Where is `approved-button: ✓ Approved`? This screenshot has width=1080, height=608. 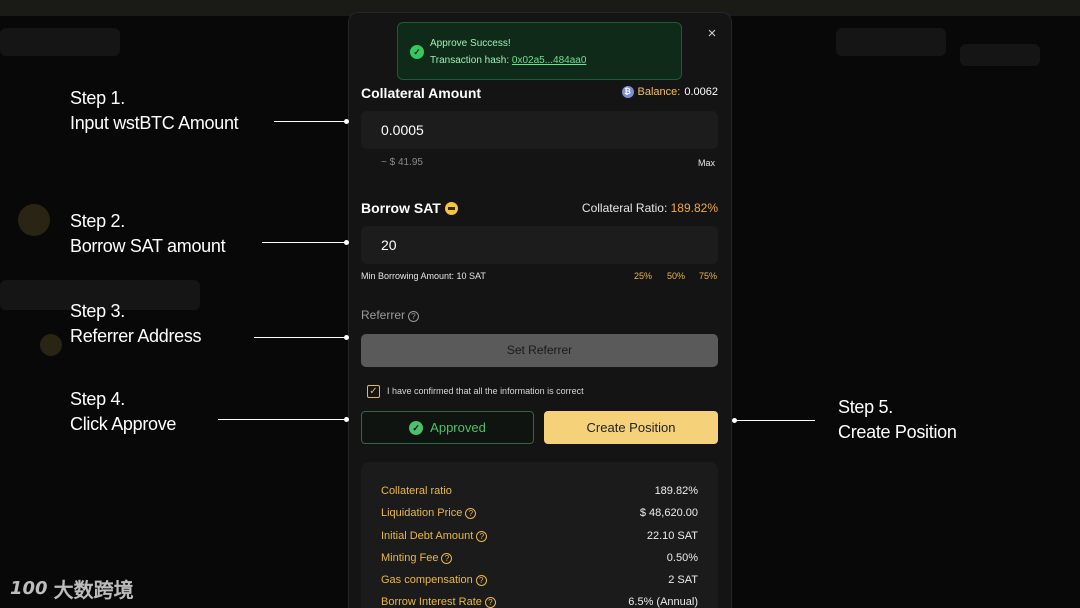
approved-button: ✓ Approved is located at coordinates (447, 427).